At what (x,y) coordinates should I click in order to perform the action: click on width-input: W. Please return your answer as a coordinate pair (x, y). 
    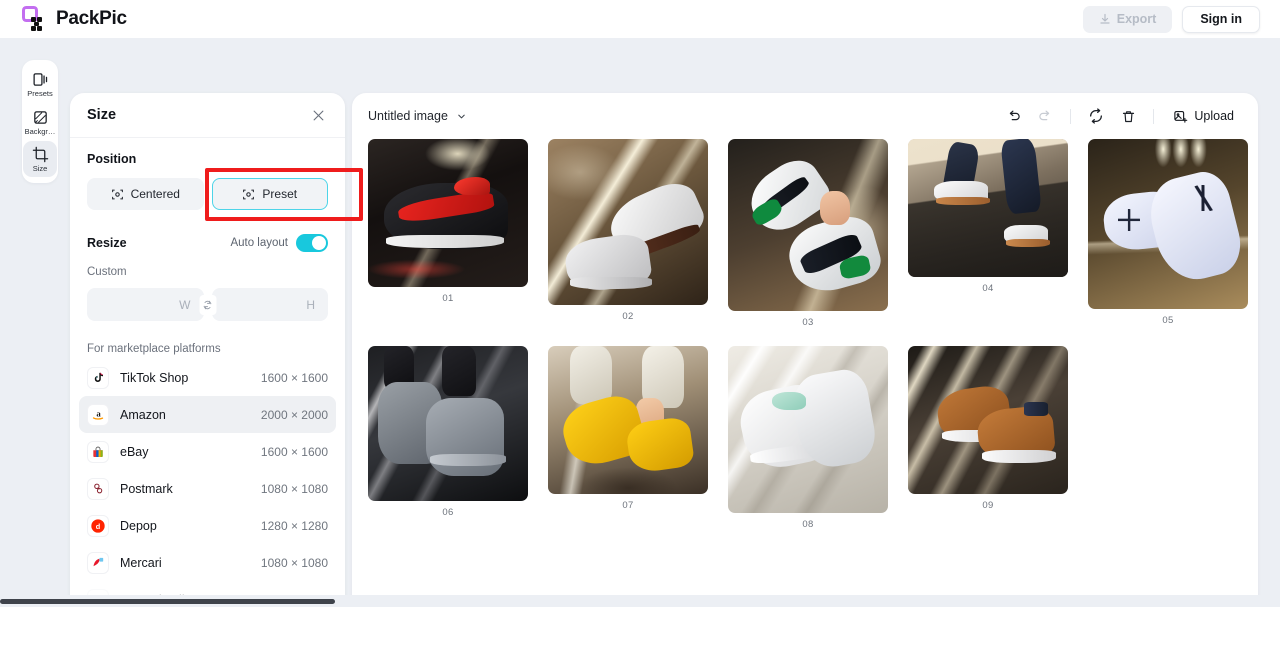
    Looking at the image, I should click on (145, 304).